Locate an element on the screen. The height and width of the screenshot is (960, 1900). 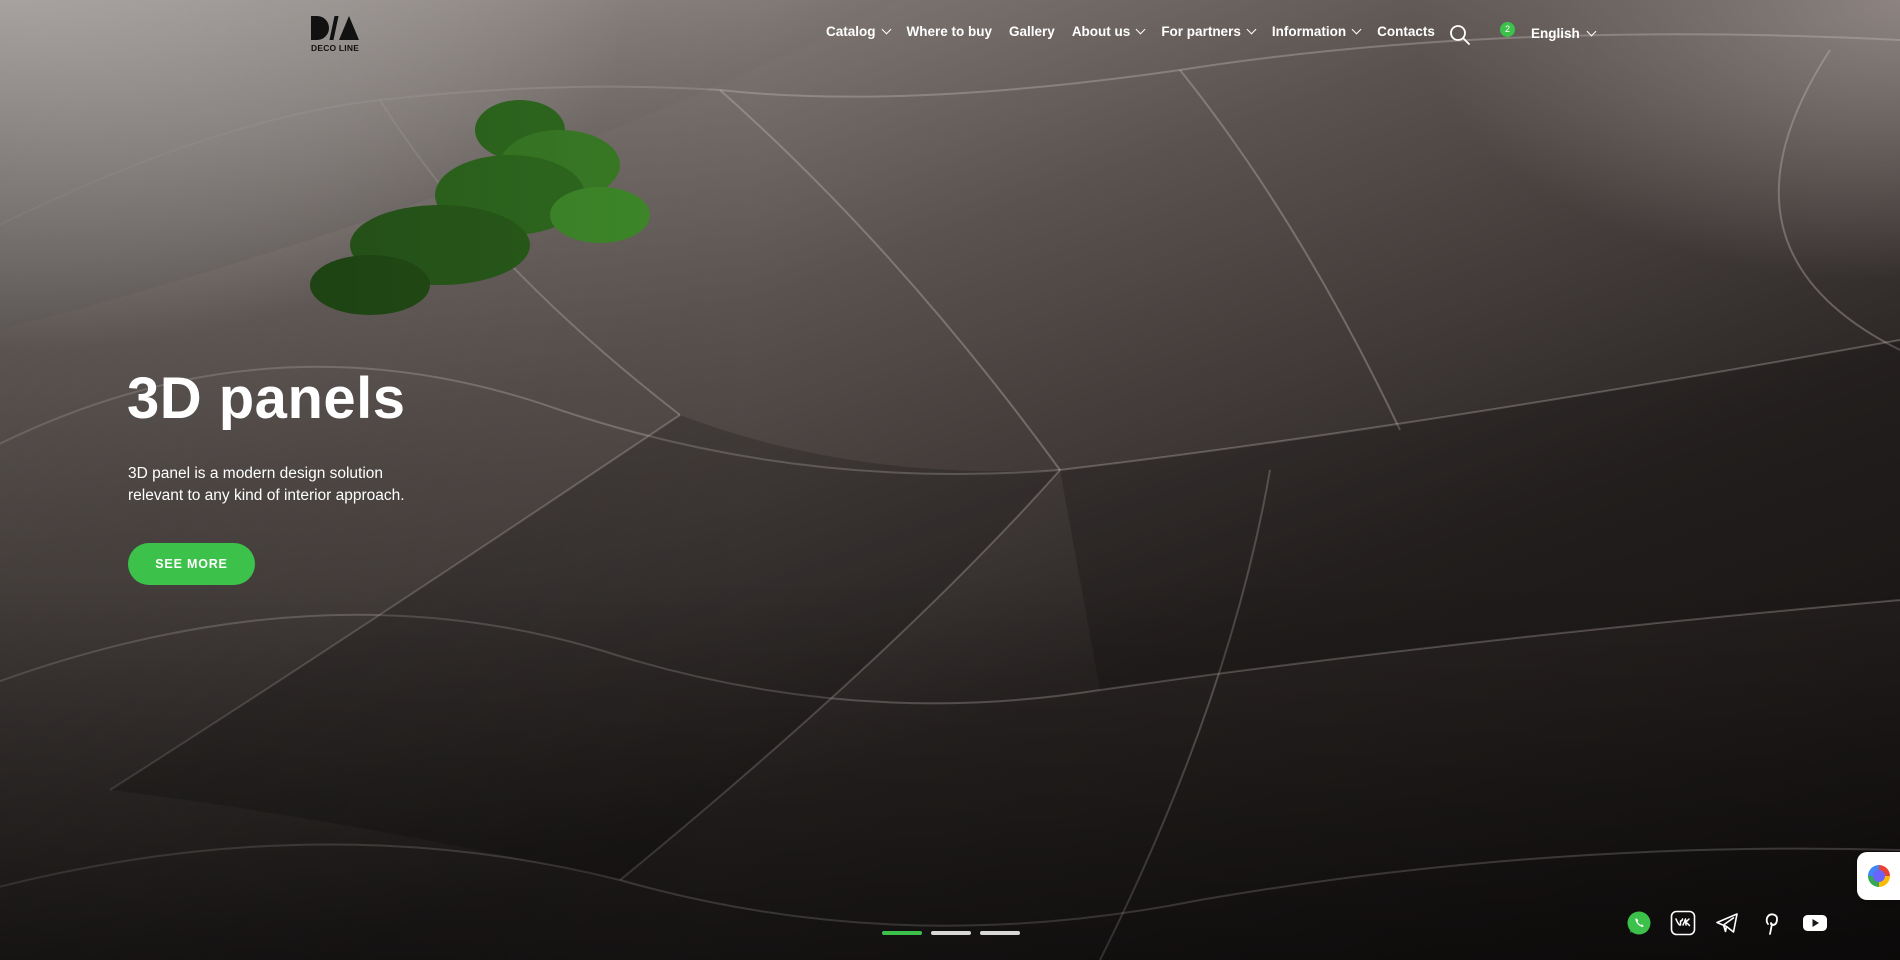
brand-logo: DECO LINE is located at coordinates (336, 37).